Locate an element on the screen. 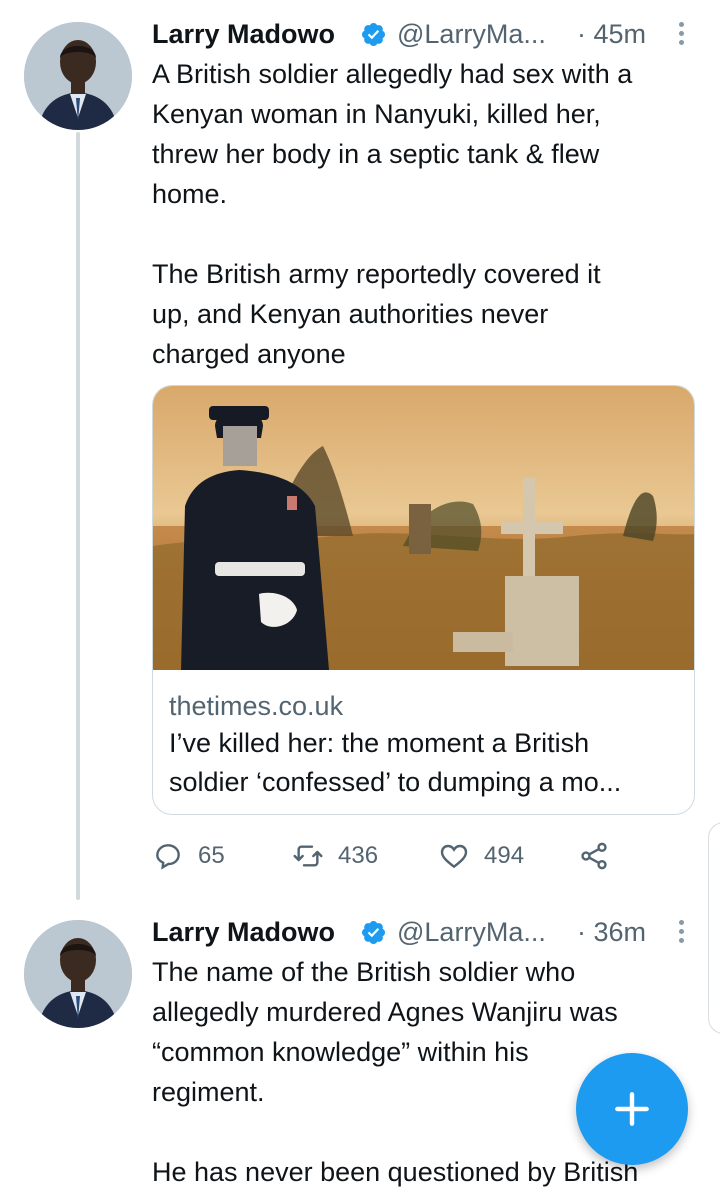 Image resolution: width=720 pixels, height=1198 pixels. plus-icon is located at coordinates (632, 1109).